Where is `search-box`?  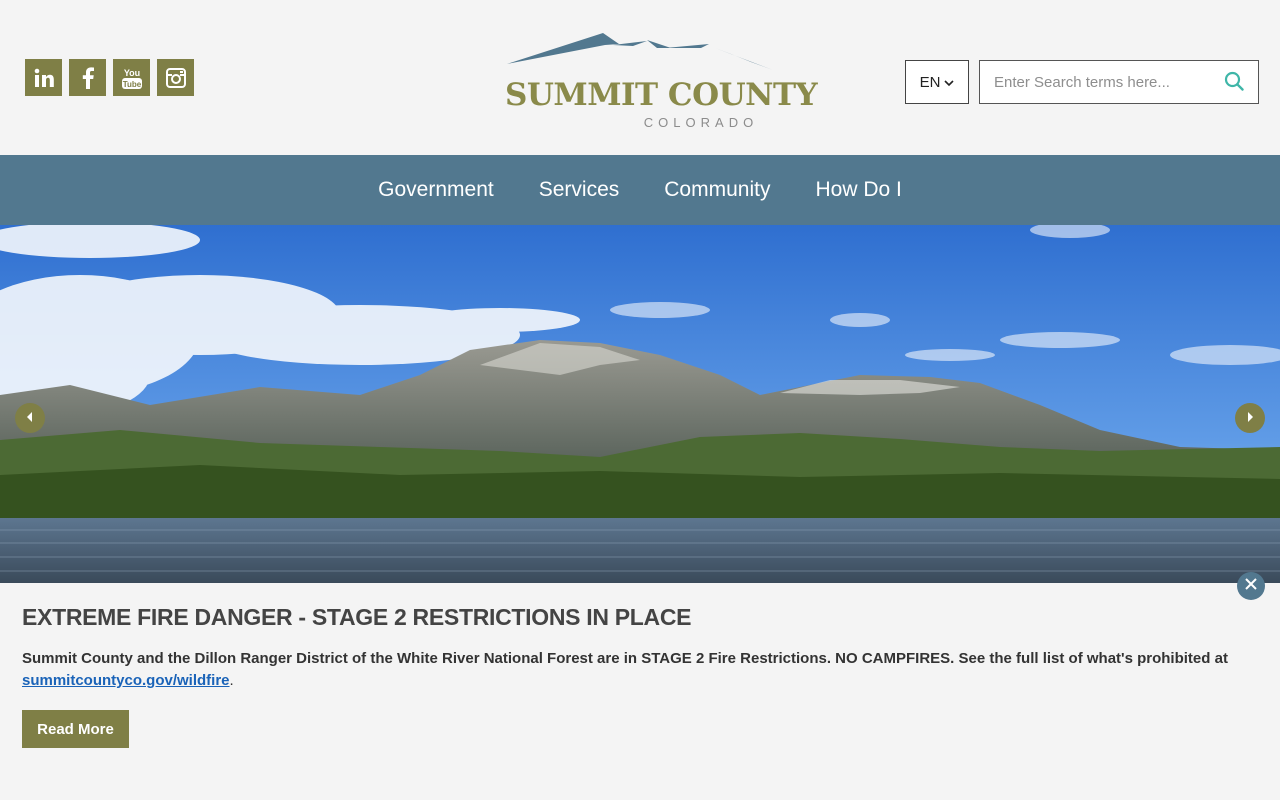 search-box is located at coordinates (1119, 82).